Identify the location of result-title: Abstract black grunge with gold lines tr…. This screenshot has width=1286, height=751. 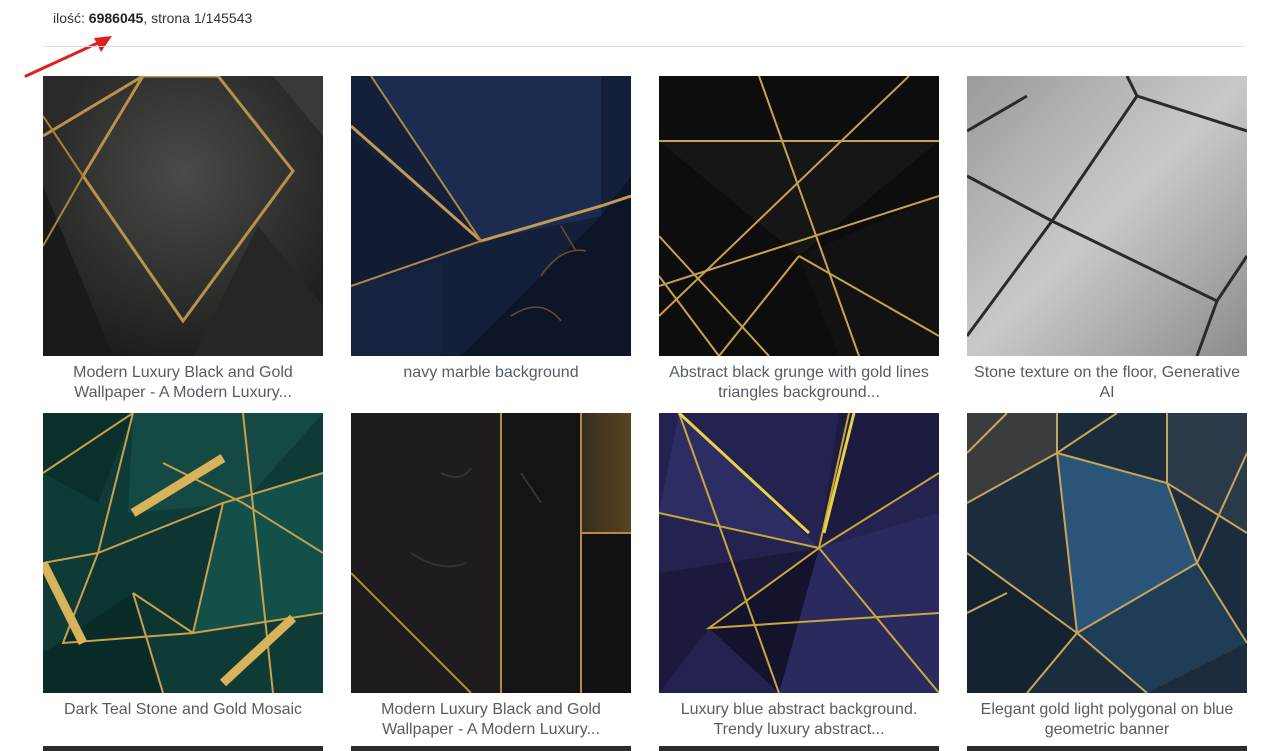
(799, 384).